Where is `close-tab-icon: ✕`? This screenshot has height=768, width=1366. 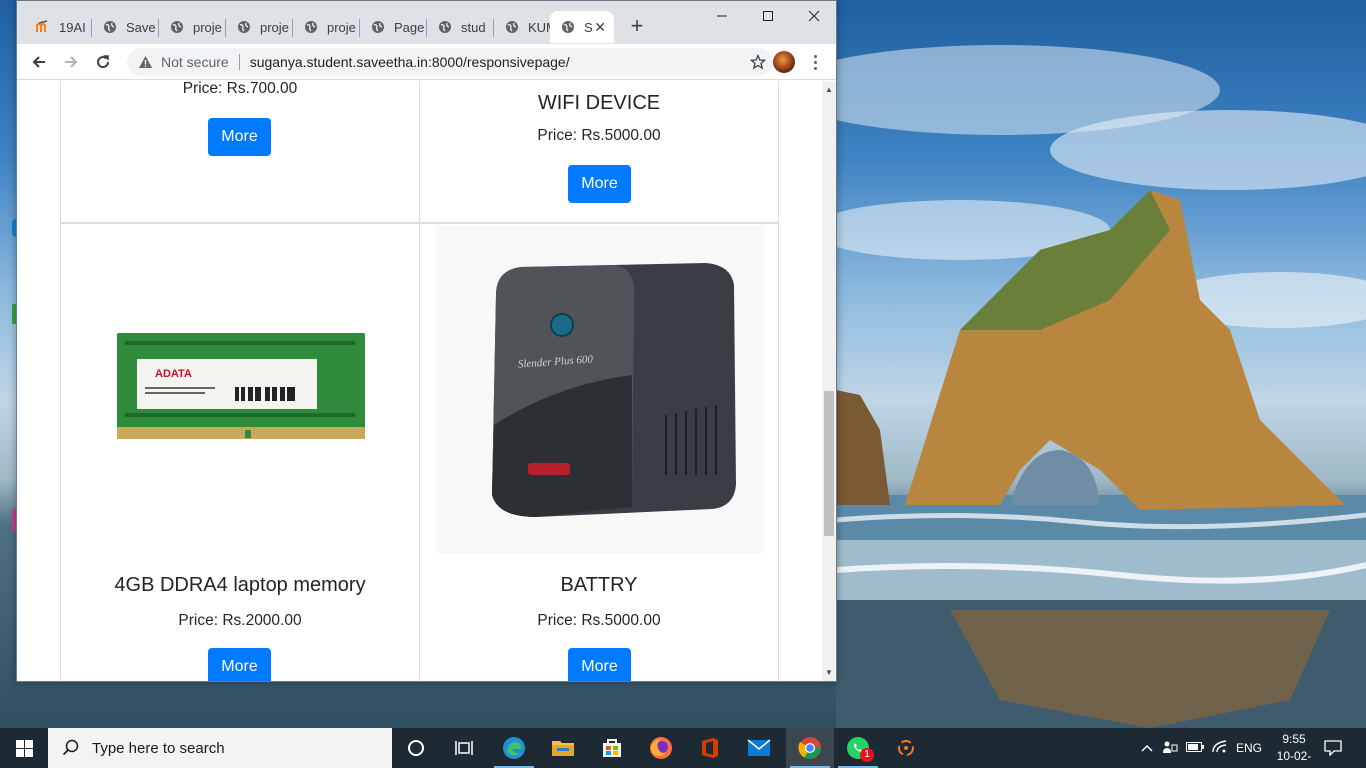 close-tab-icon: ✕ is located at coordinates (600, 27).